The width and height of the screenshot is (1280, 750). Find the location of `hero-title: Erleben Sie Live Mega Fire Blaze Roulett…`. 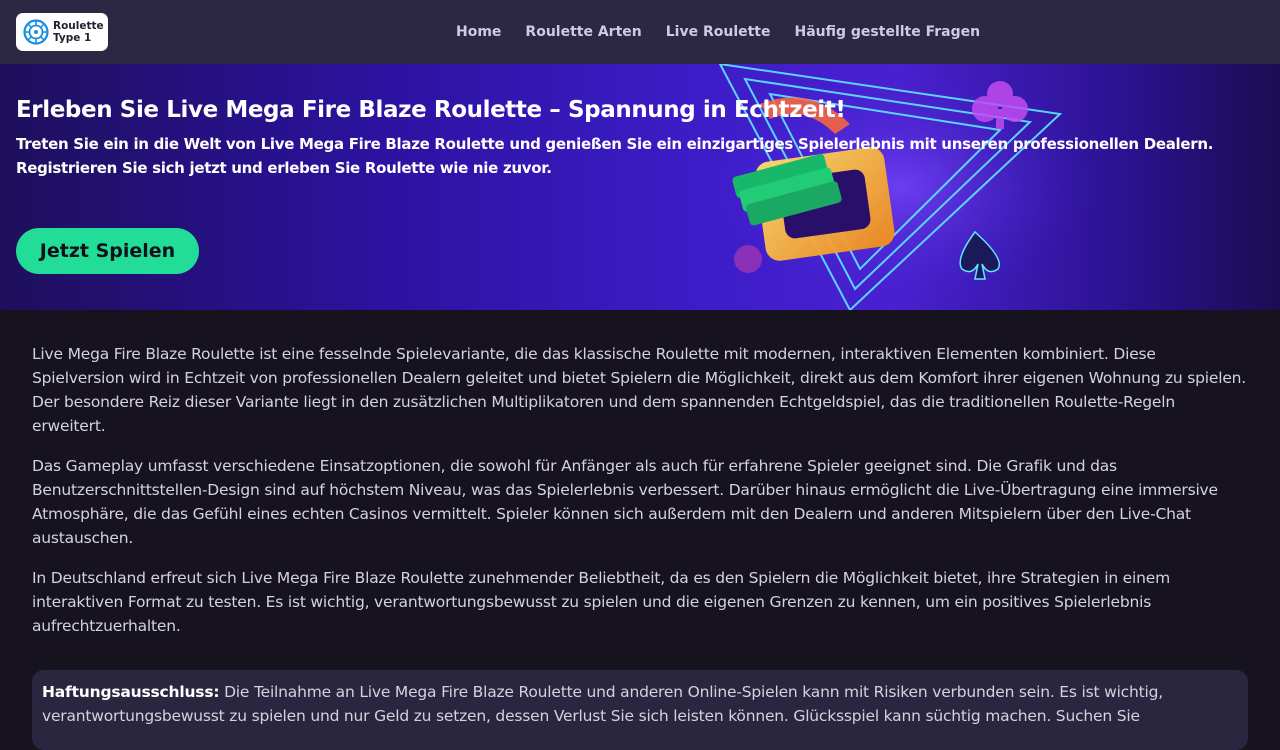

hero-title: Erleben Sie Live Mega Fire Blaze Roulett… is located at coordinates (431, 110).